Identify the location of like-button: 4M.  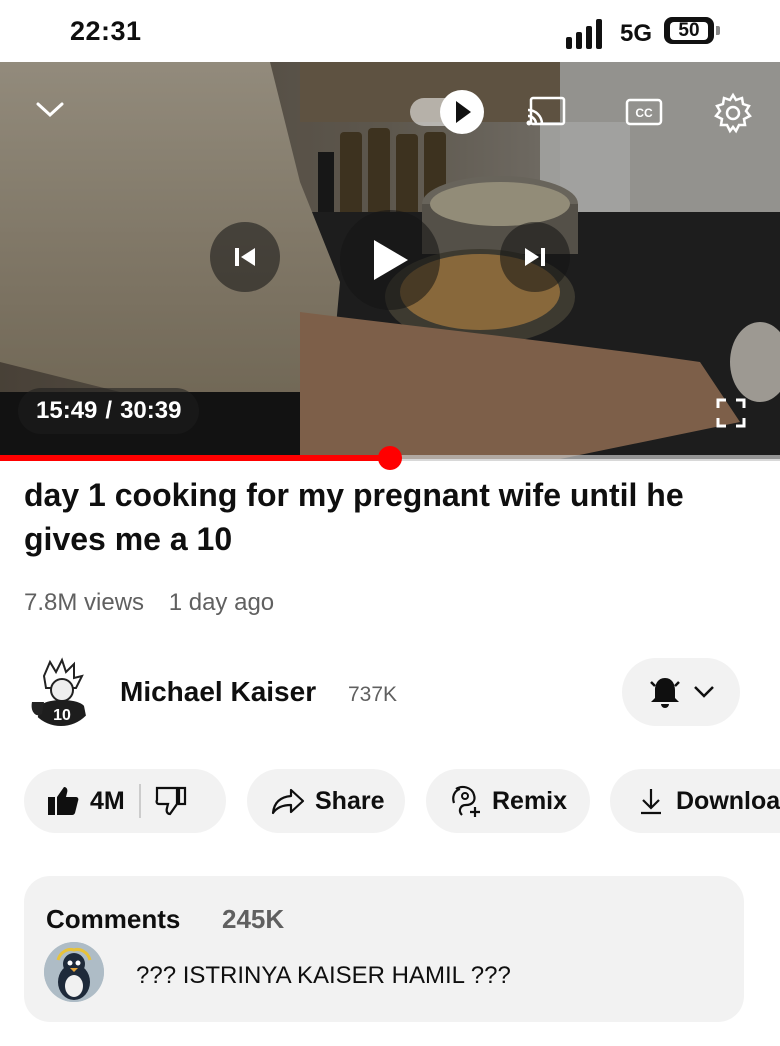
(85, 801).